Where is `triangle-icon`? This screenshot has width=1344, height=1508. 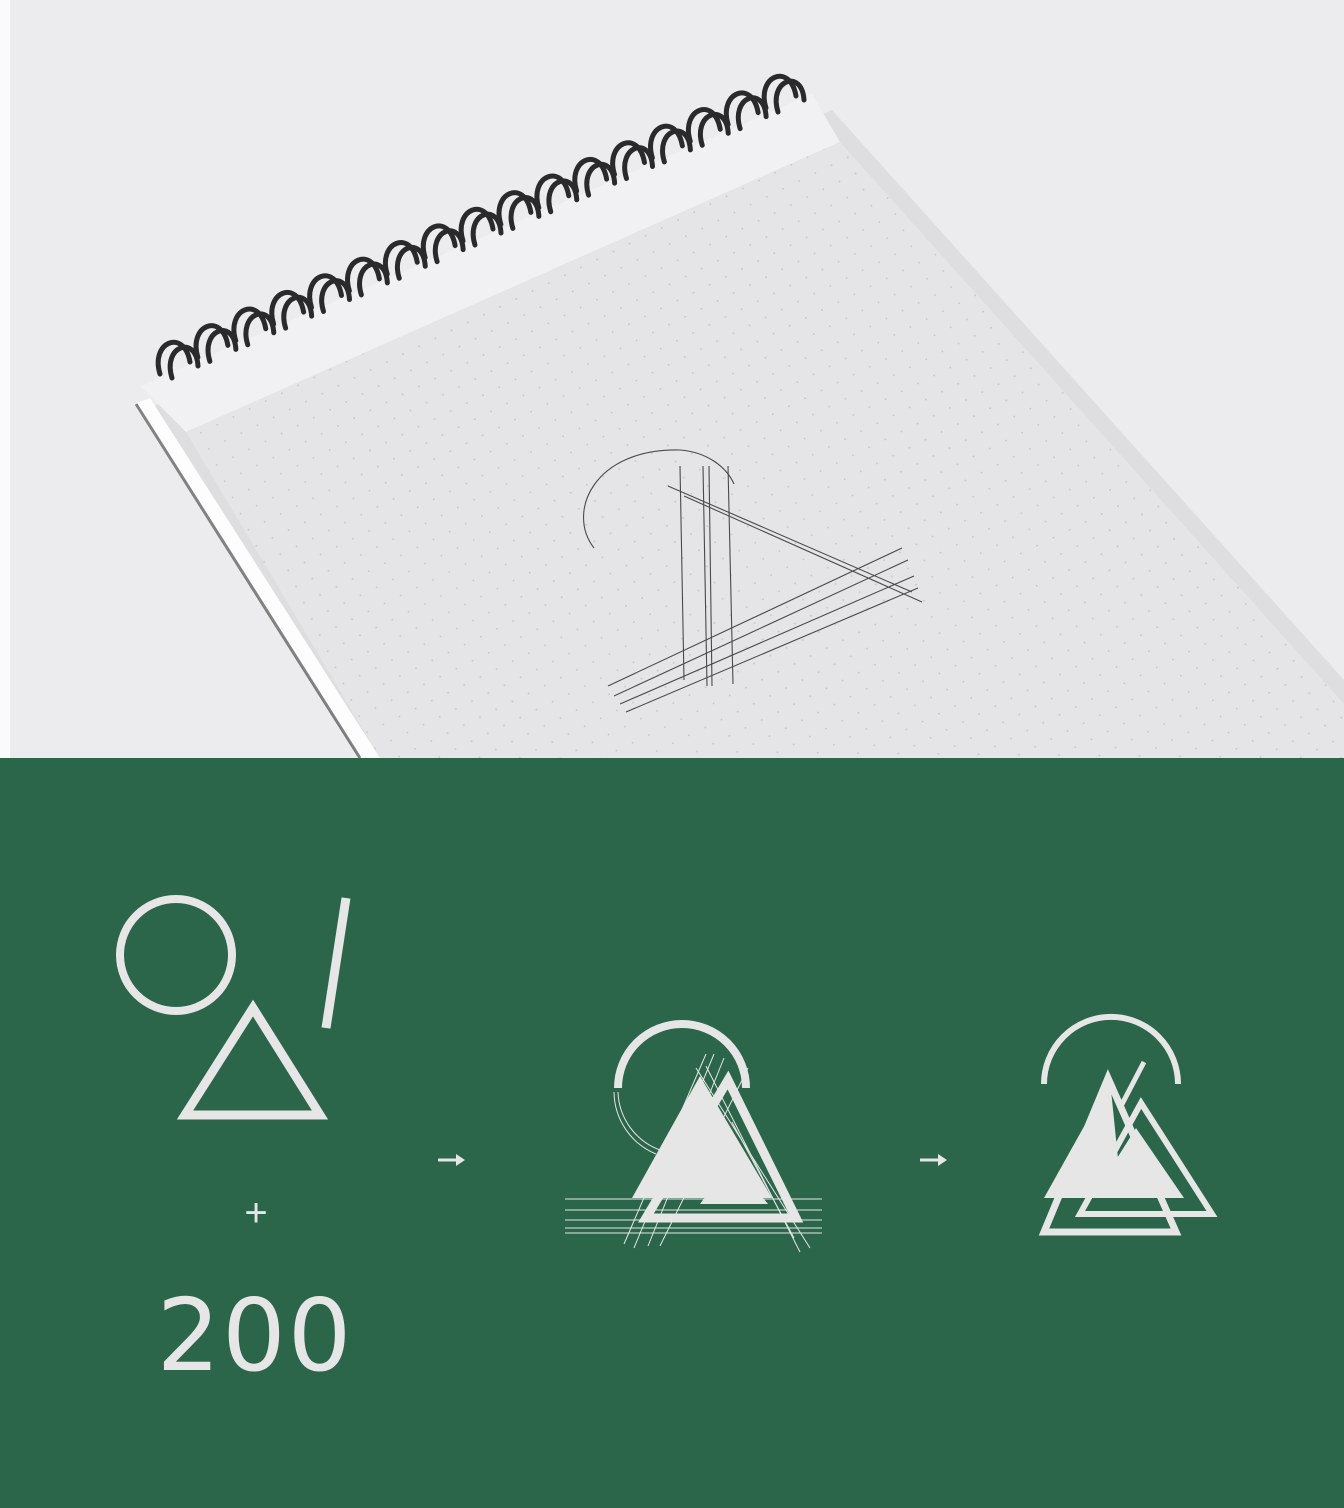
triangle-icon is located at coordinates (252, 1059).